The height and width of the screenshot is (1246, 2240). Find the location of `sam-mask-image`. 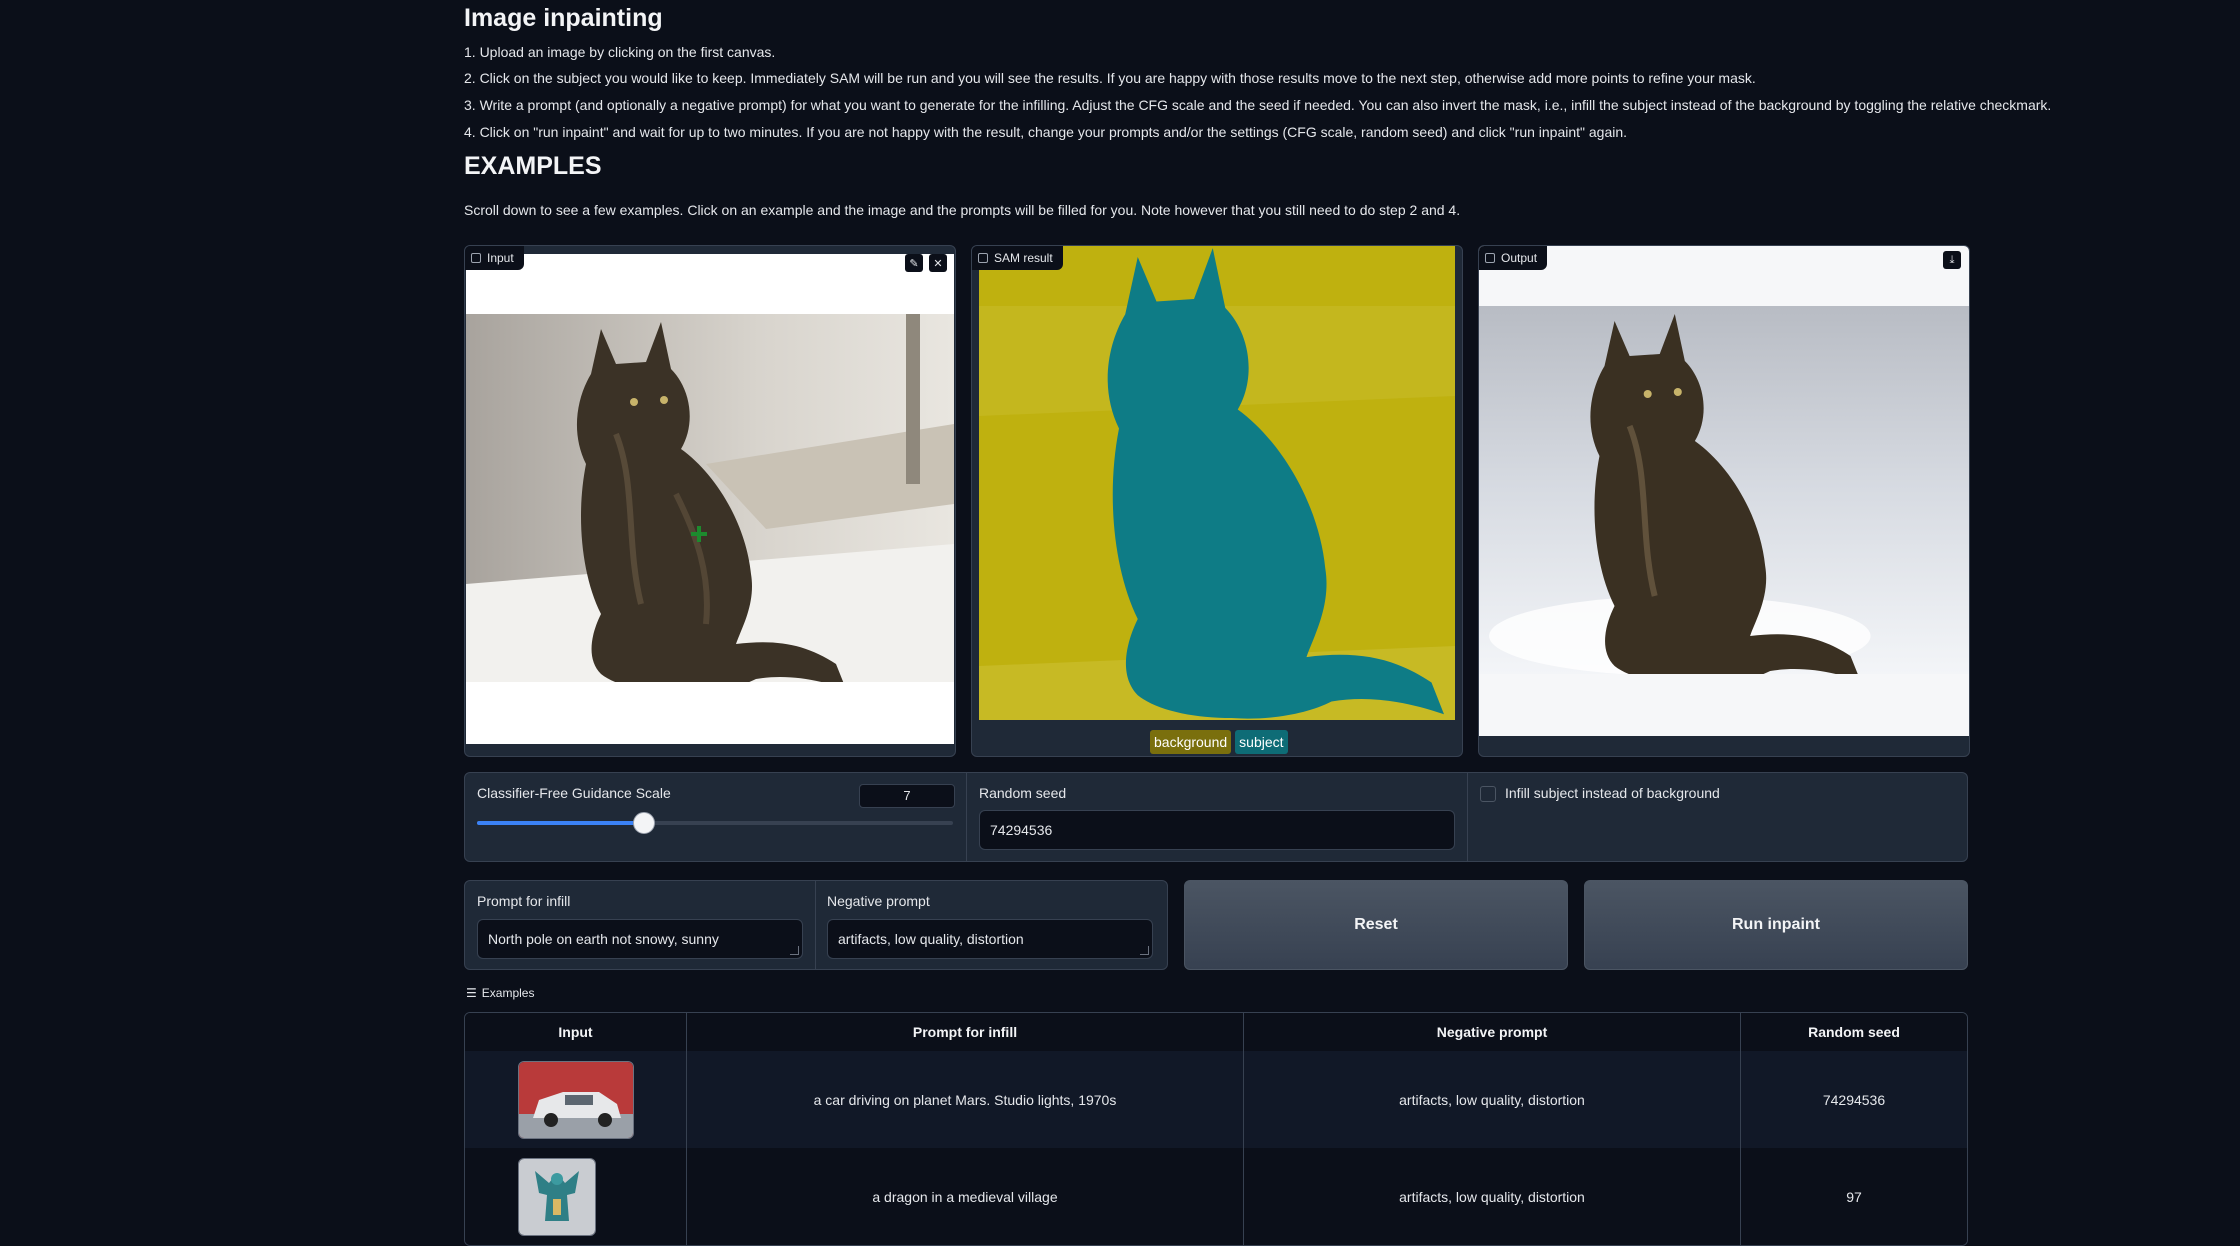

sam-mask-image is located at coordinates (1217, 483).